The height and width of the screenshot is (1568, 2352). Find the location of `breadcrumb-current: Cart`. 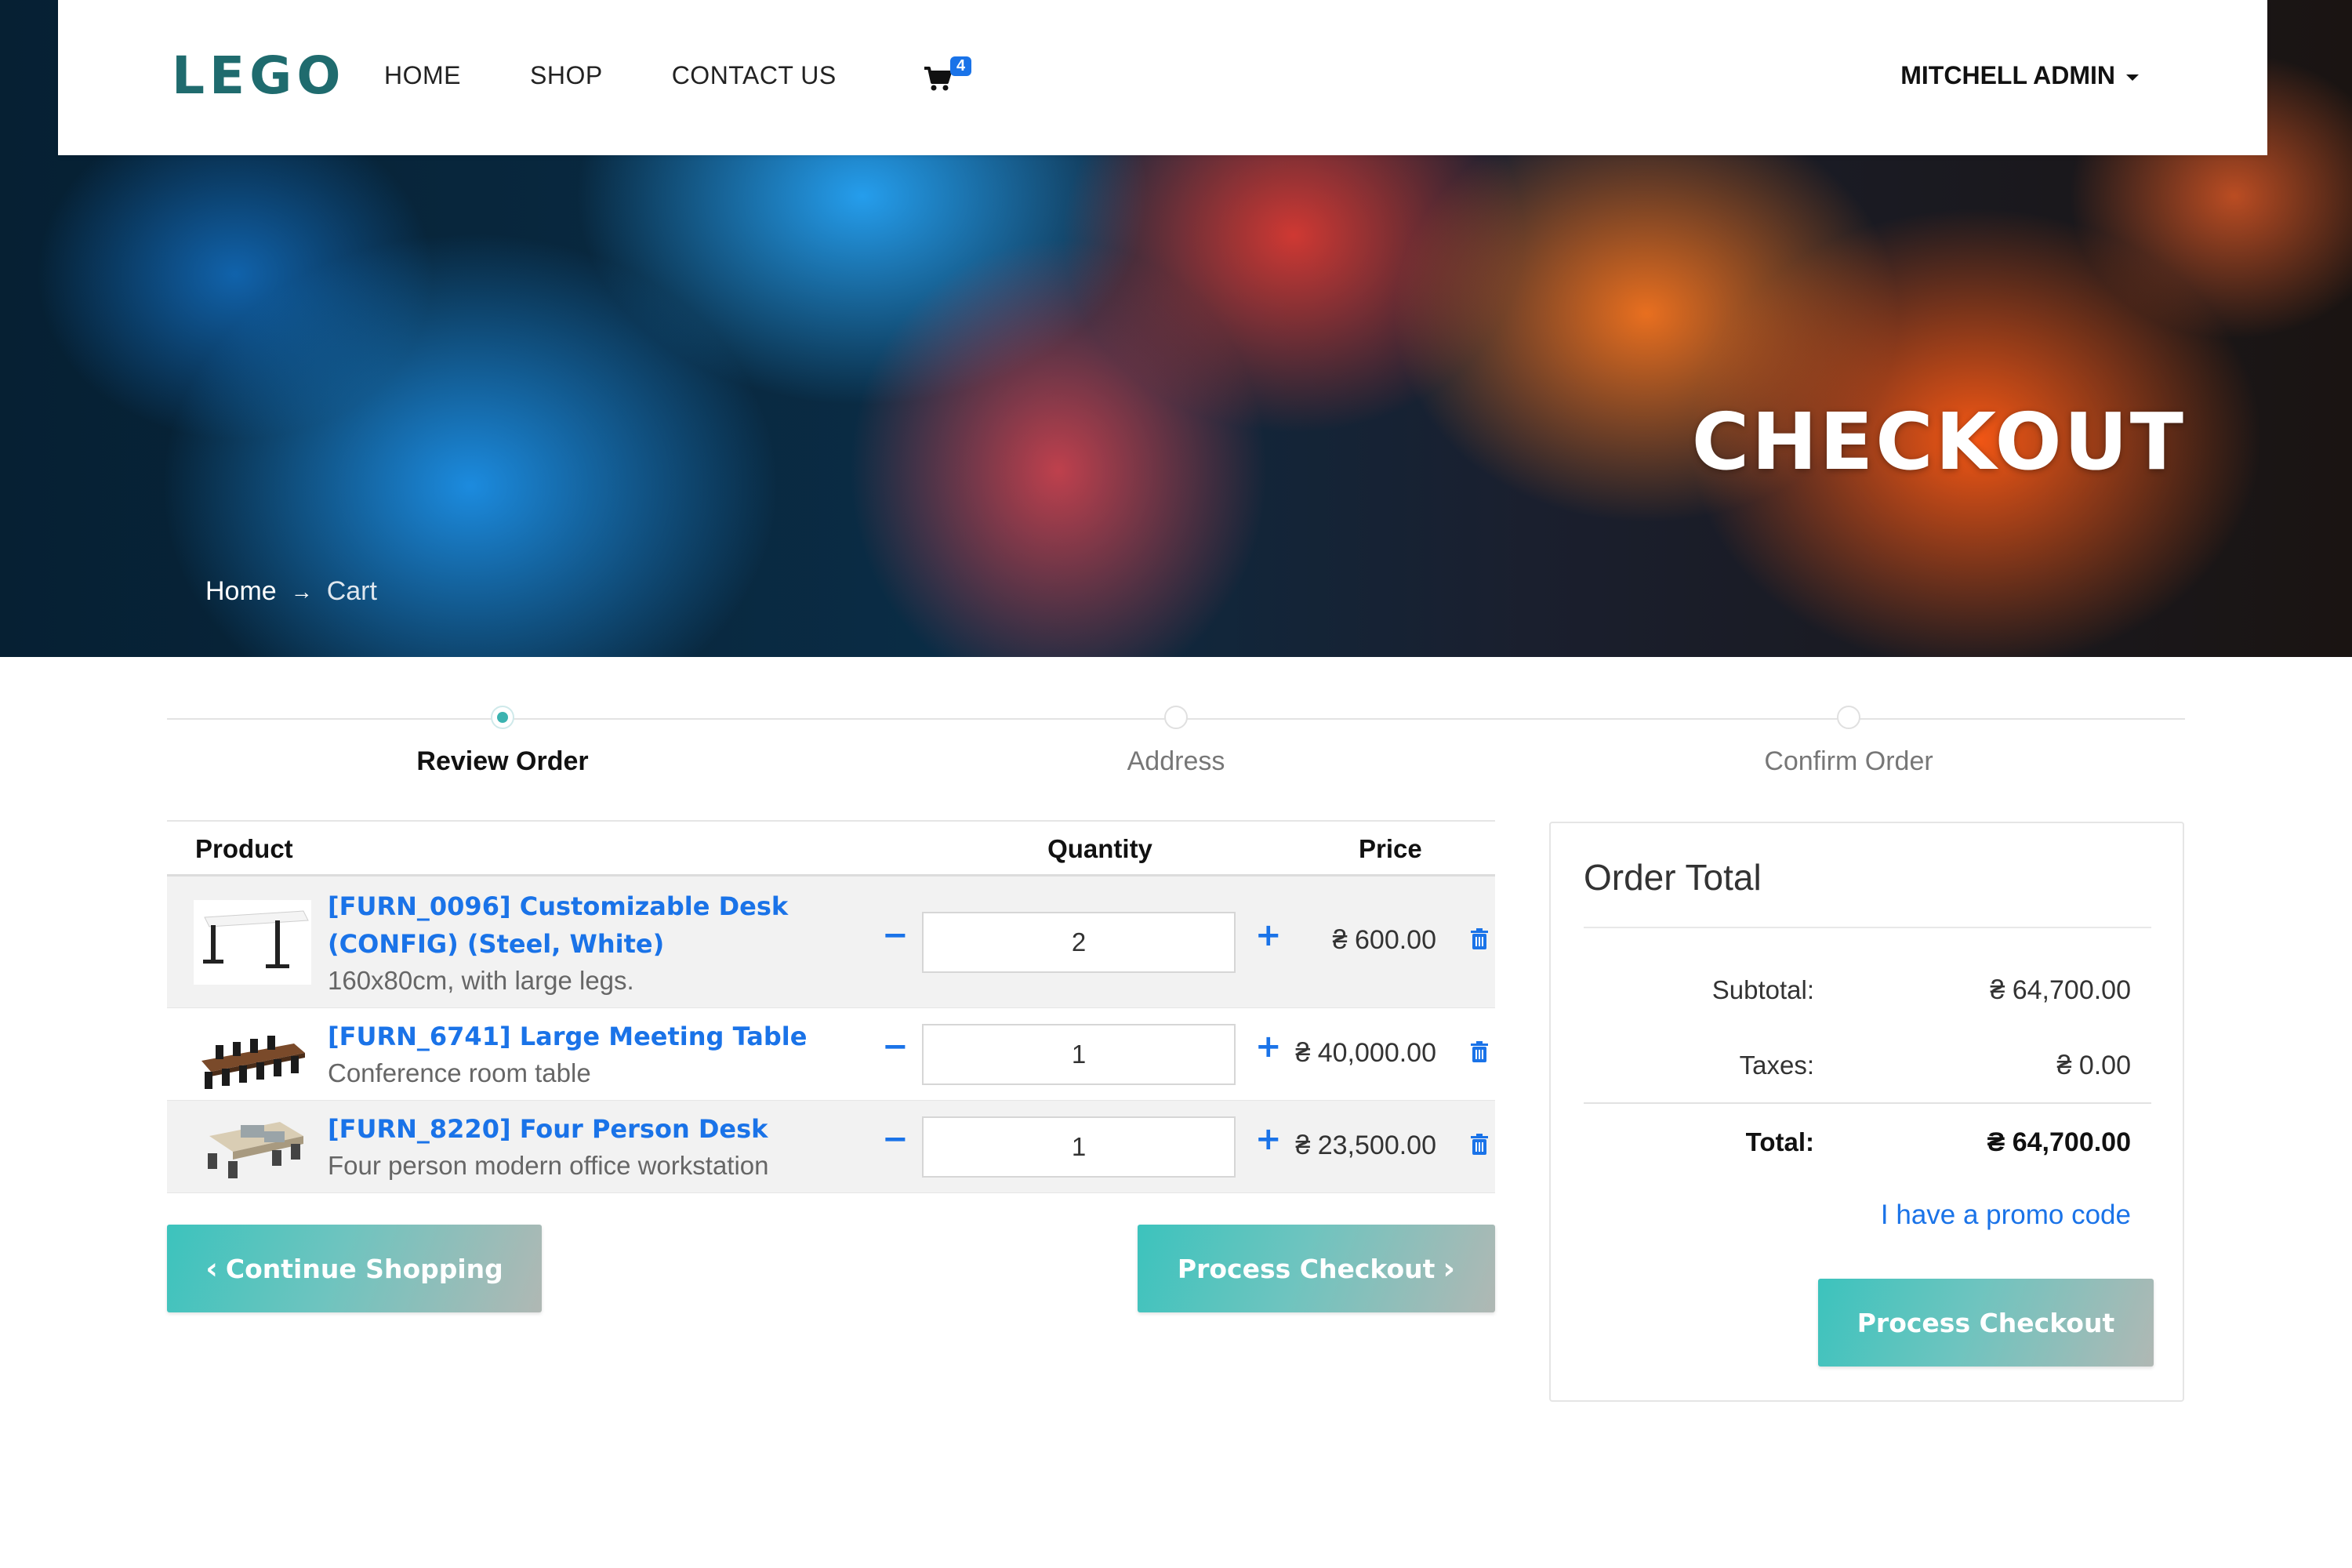

breadcrumb-current: Cart is located at coordinates (351, 591).